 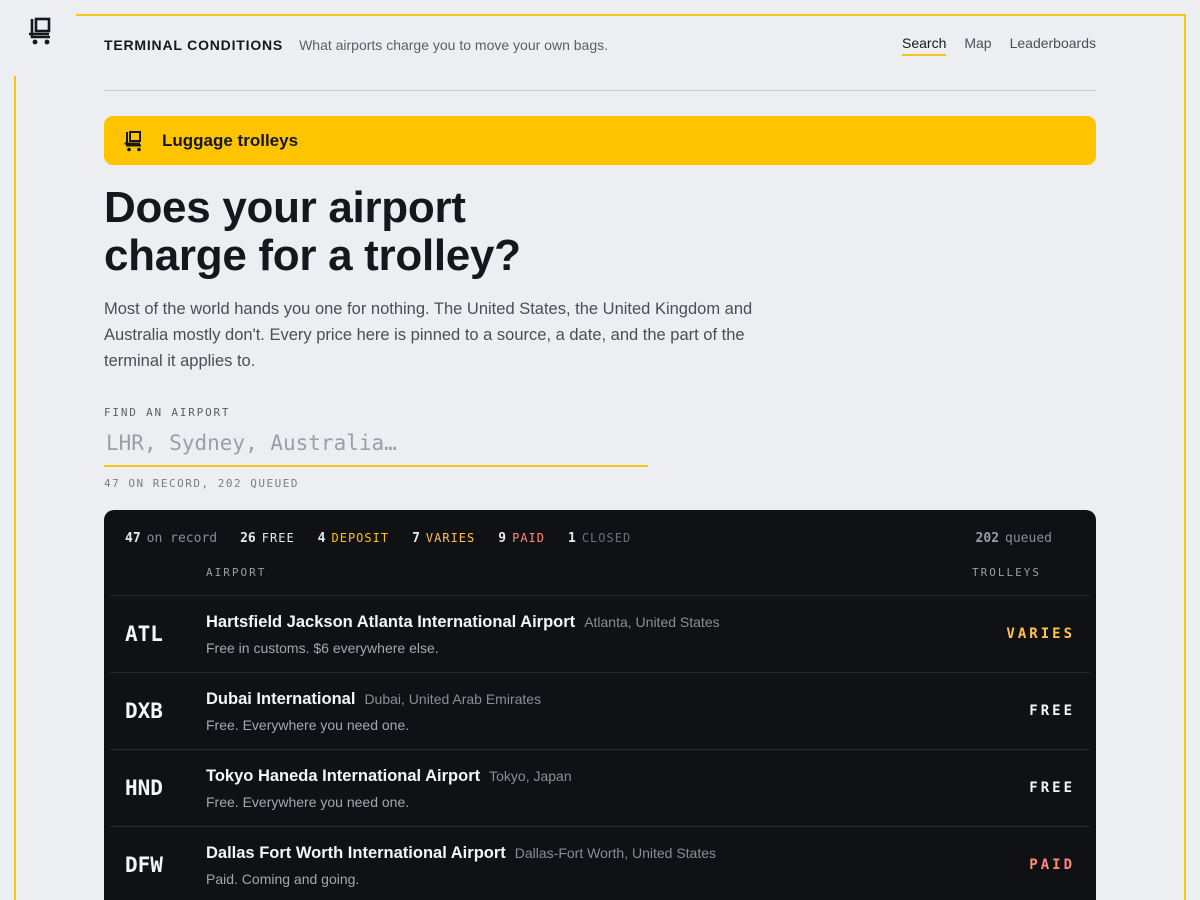 What do you see at coordinates (182, 538) in the screenshot?
I see `stat-on-record-label: on record` at bounding box center [182, 538].